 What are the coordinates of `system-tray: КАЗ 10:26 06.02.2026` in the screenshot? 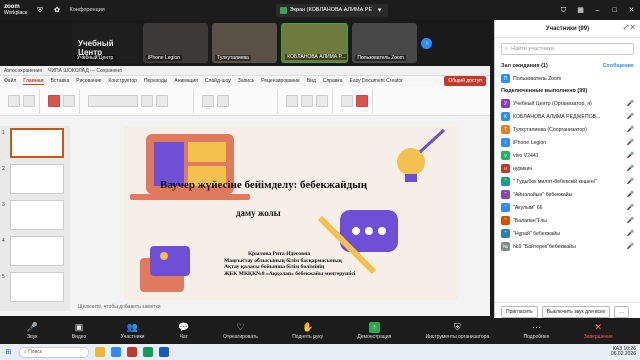 It's located at (623, 352).